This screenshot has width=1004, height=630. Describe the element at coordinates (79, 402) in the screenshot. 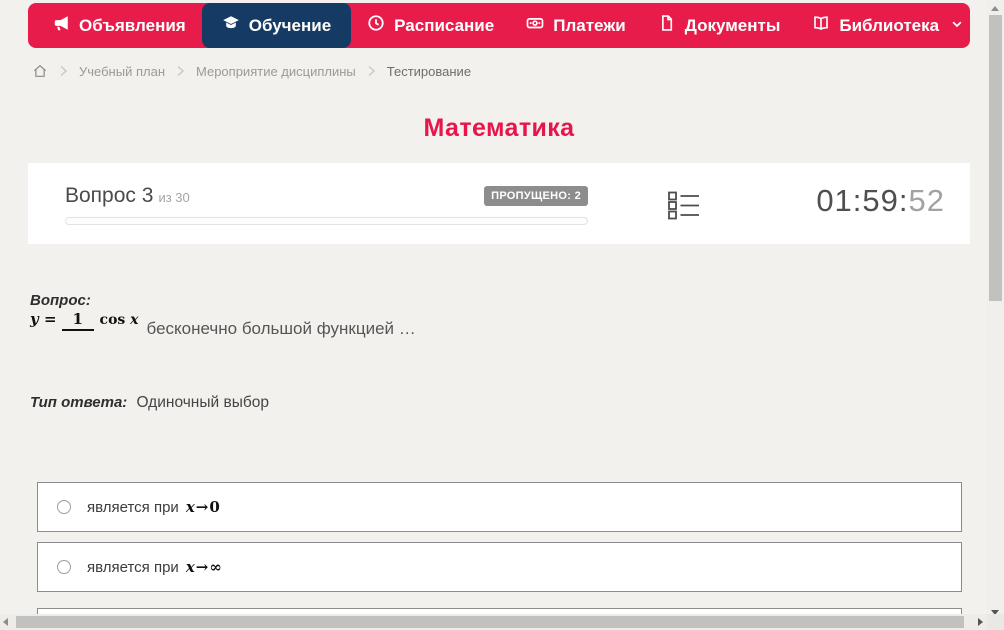

I see `answer-type-label: Тип ответа:` at that location.